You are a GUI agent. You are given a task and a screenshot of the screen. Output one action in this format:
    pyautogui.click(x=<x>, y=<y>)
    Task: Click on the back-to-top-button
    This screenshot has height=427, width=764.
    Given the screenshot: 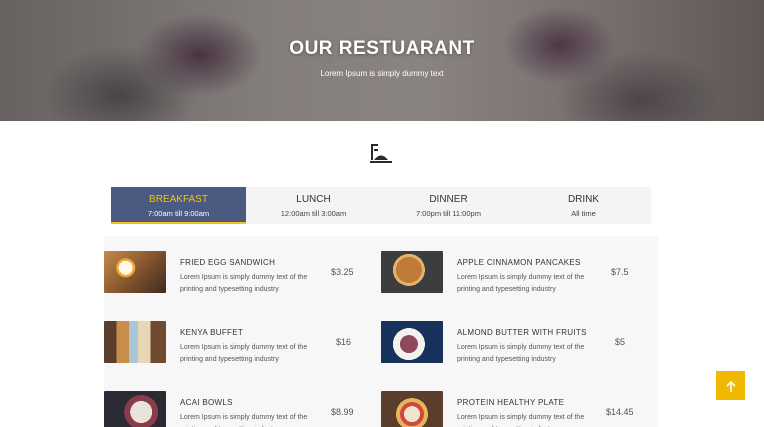 What is the action you would take?
    pyautogui.click(x=730, y=385)
    